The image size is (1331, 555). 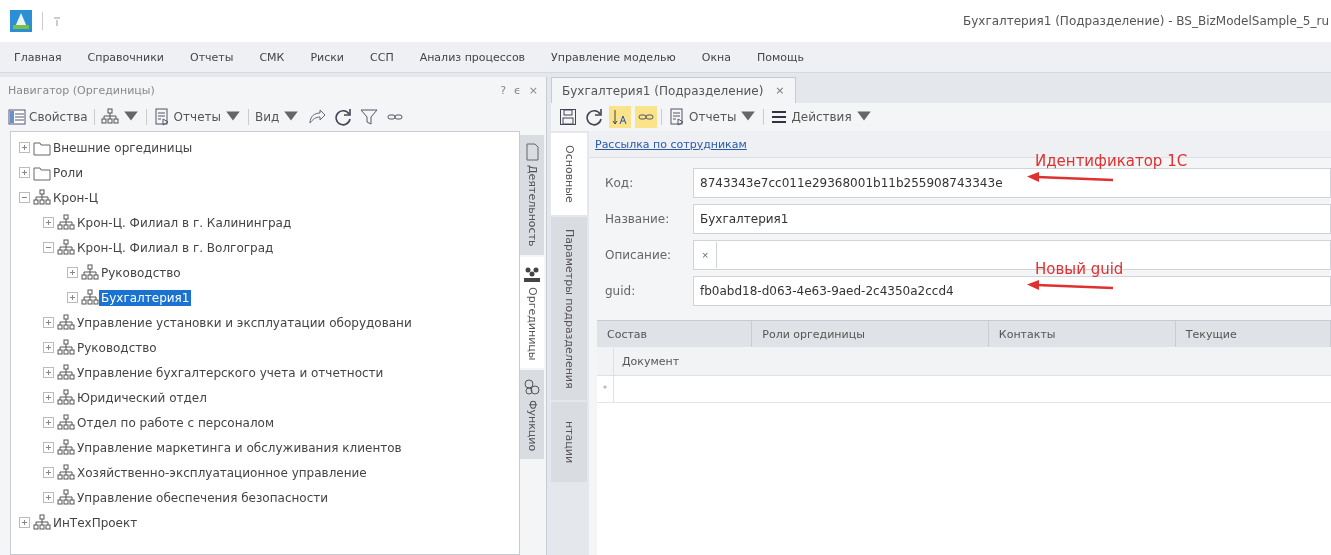 I want to click on tree-item: Управление маркетинга и обслуживания клиентов, so click(x=239, y=447).